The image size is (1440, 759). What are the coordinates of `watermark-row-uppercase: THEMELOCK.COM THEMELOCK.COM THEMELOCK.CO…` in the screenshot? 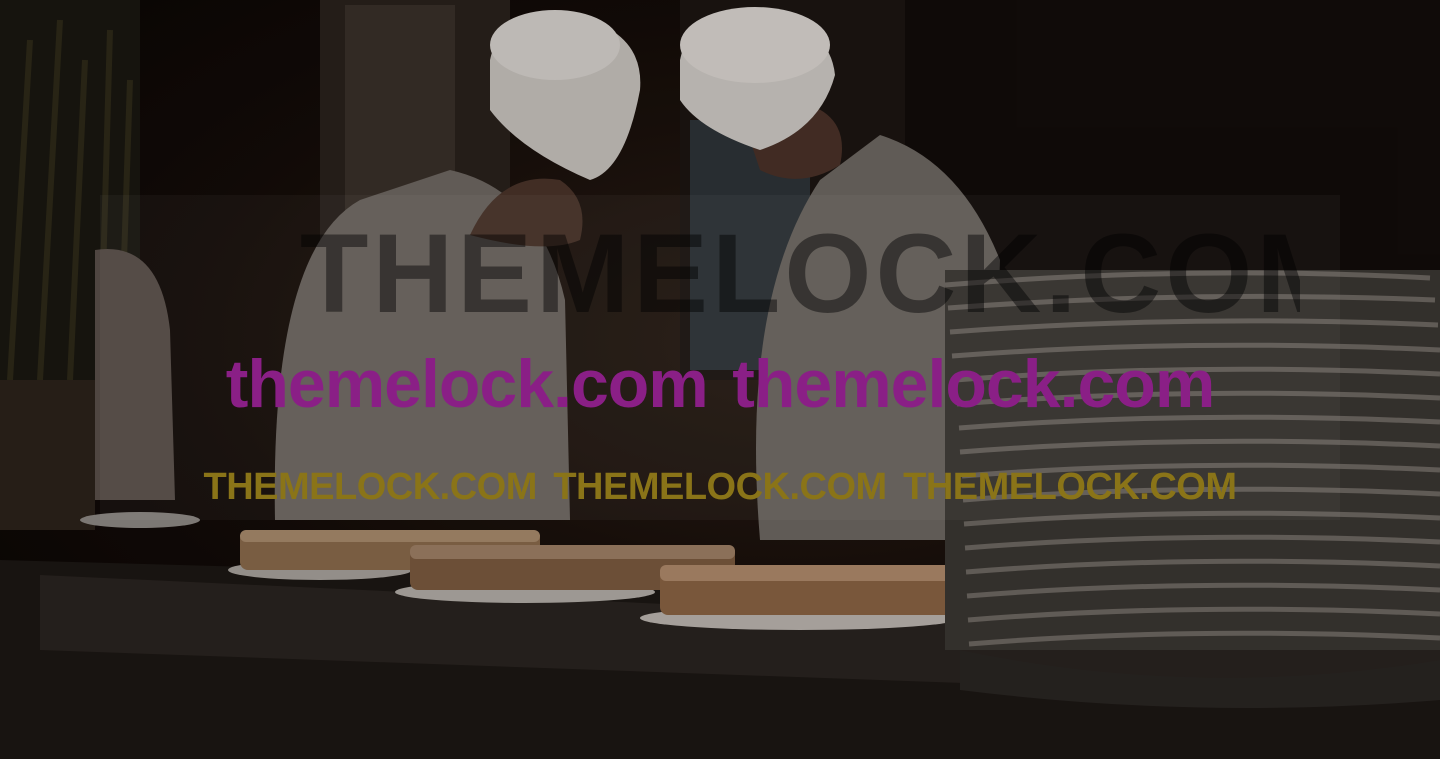 It's located at (720, 487).